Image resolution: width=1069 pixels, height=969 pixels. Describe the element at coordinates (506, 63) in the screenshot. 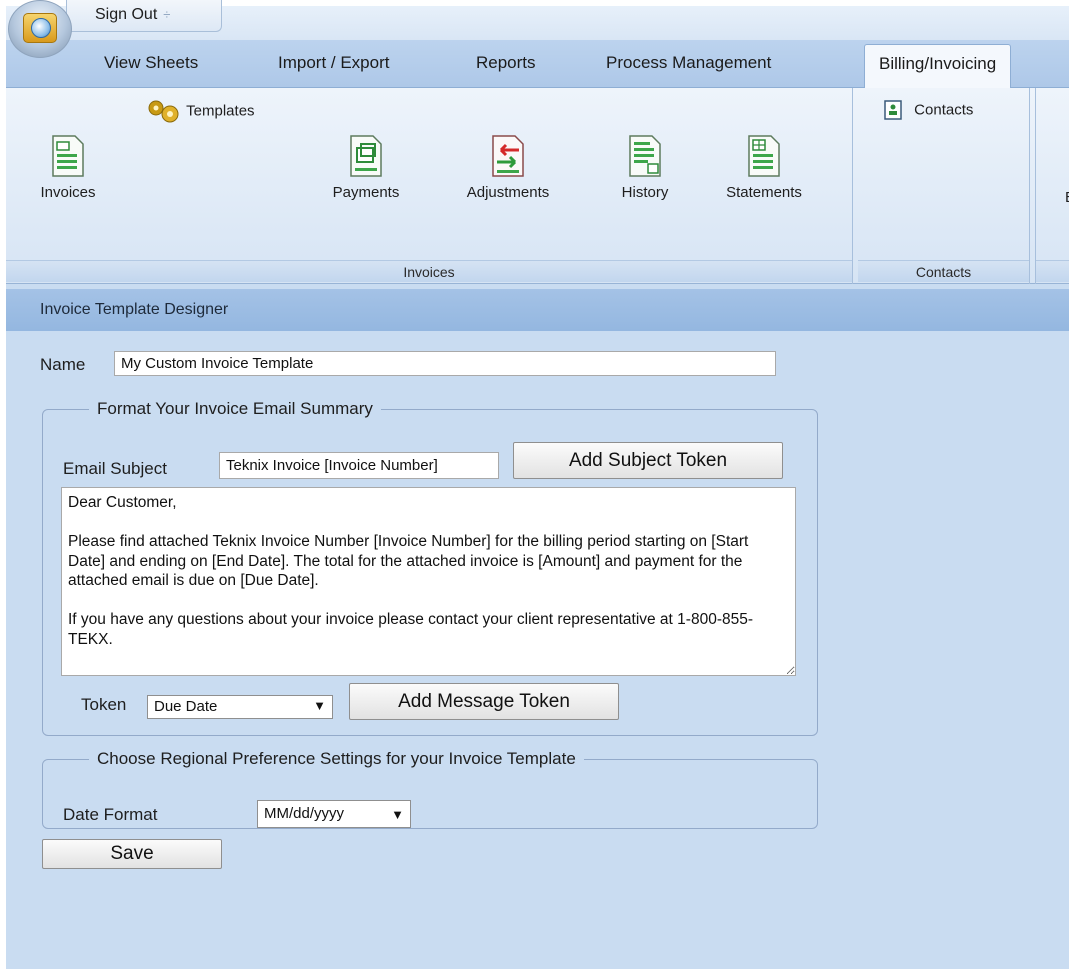

I see `tab-reports: Reports` at that location.